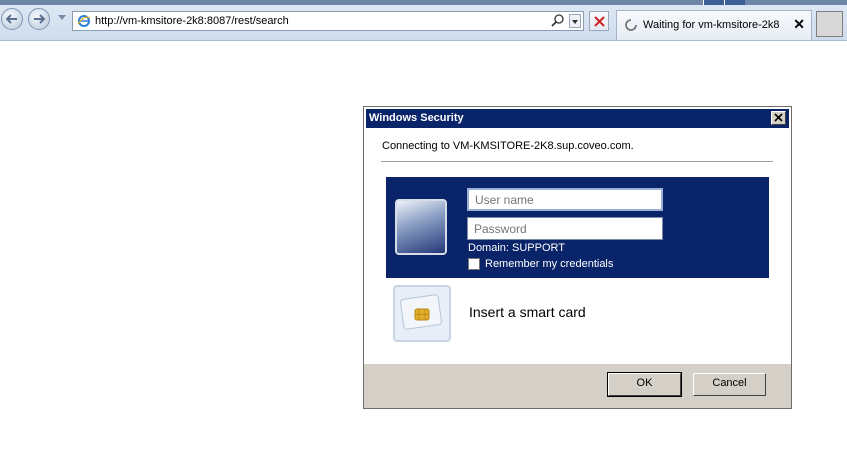 This screenshot has height=449, width=847. I want to click on close-icon, so click(778, 117).